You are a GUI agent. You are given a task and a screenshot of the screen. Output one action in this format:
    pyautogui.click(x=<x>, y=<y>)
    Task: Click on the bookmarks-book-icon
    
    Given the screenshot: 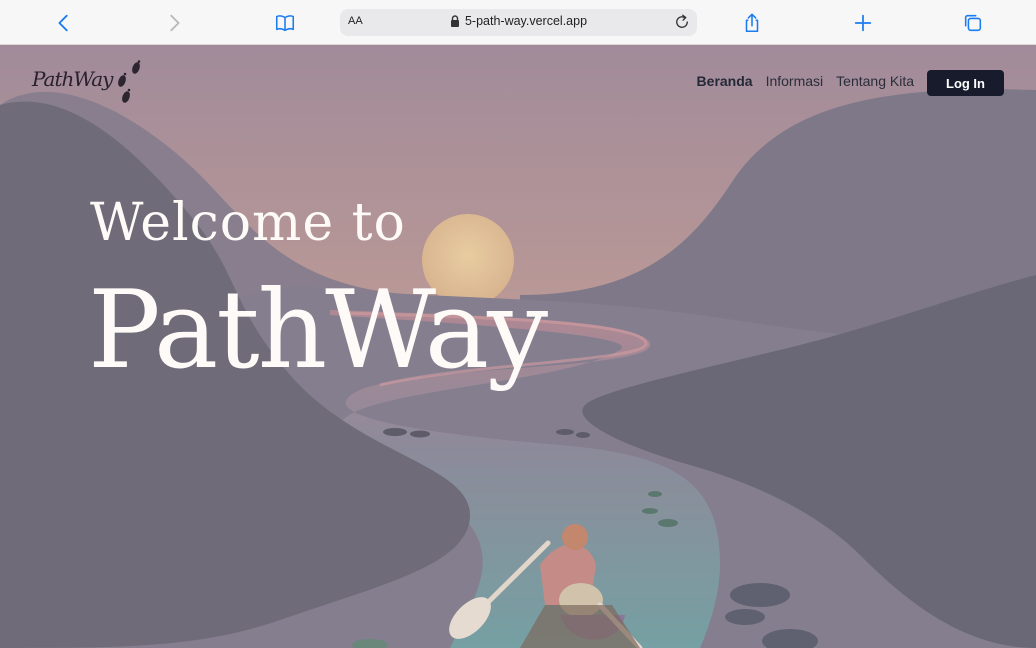 What is the action you would take?
    pyautogui.click(x=285, y=23)
    